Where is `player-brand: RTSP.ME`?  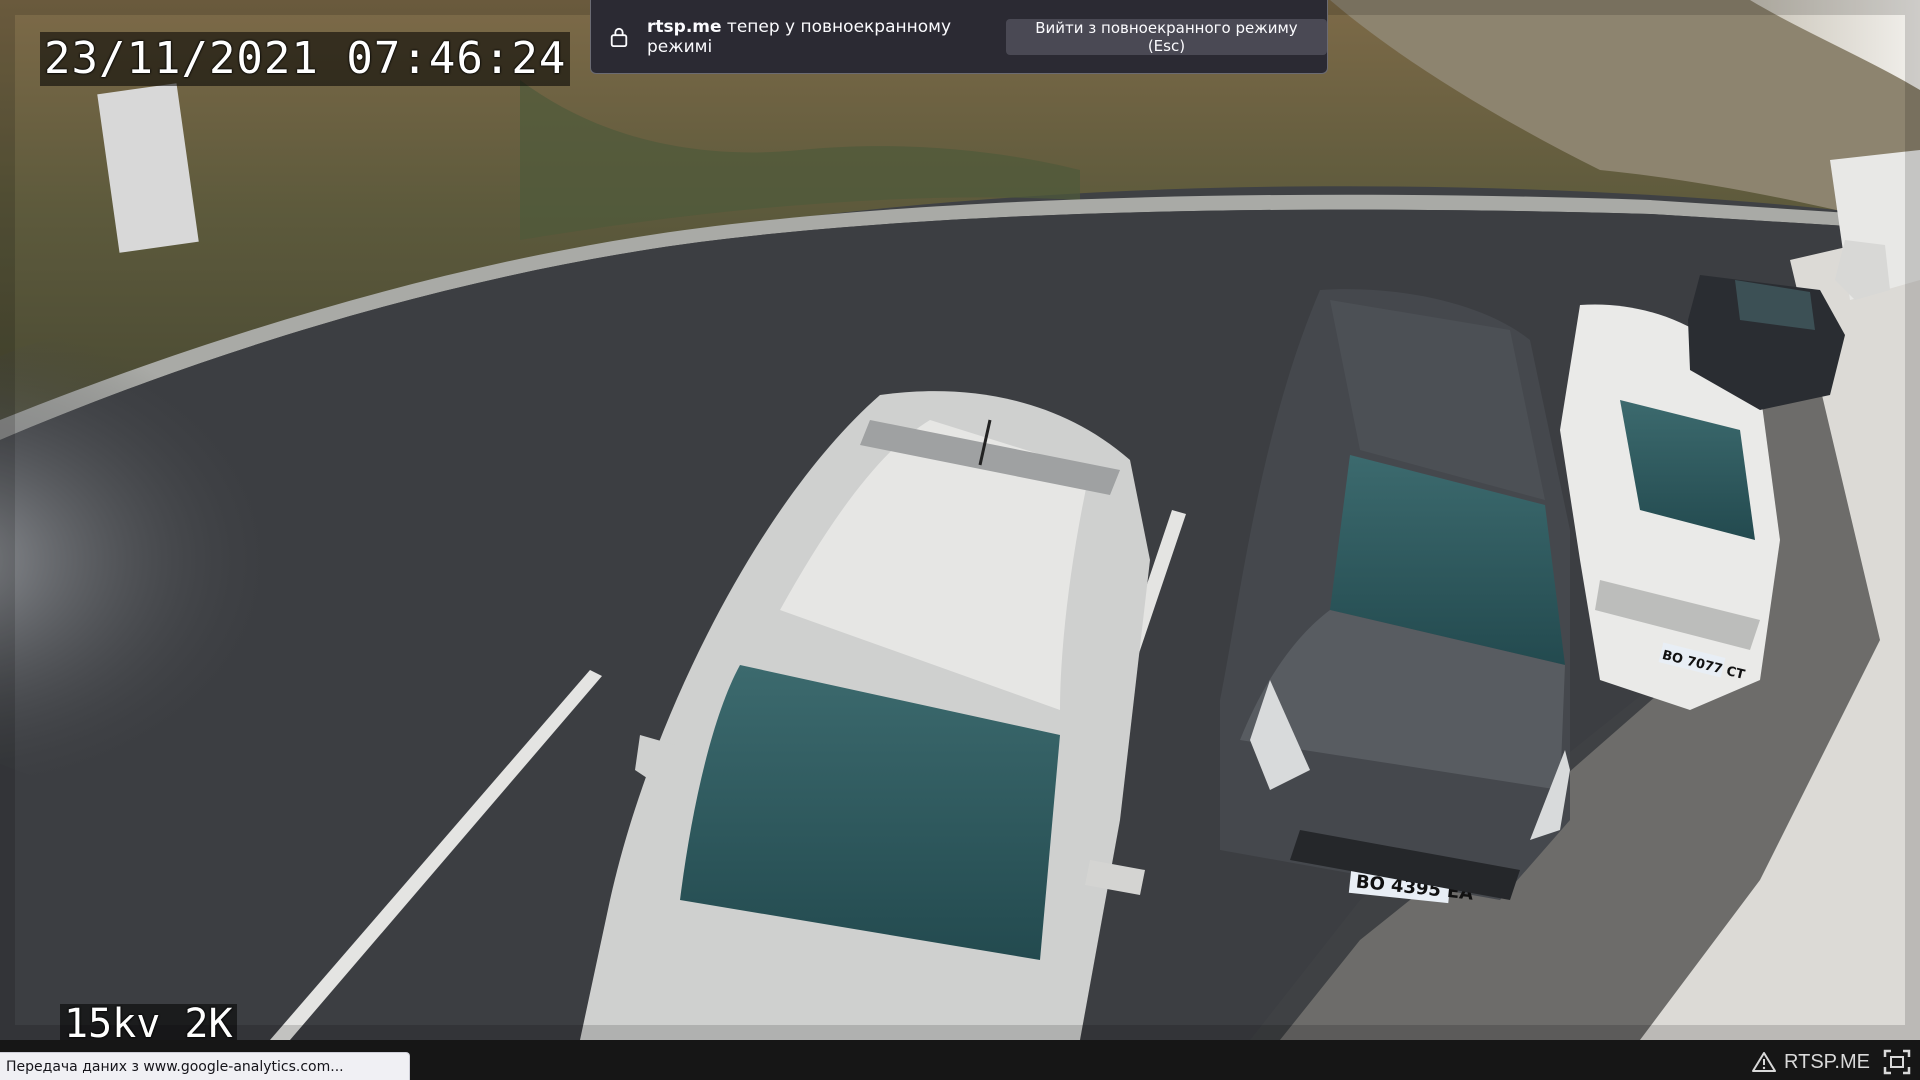
player-brand: RTSP.ME is located at coordinates (1811, 1062).